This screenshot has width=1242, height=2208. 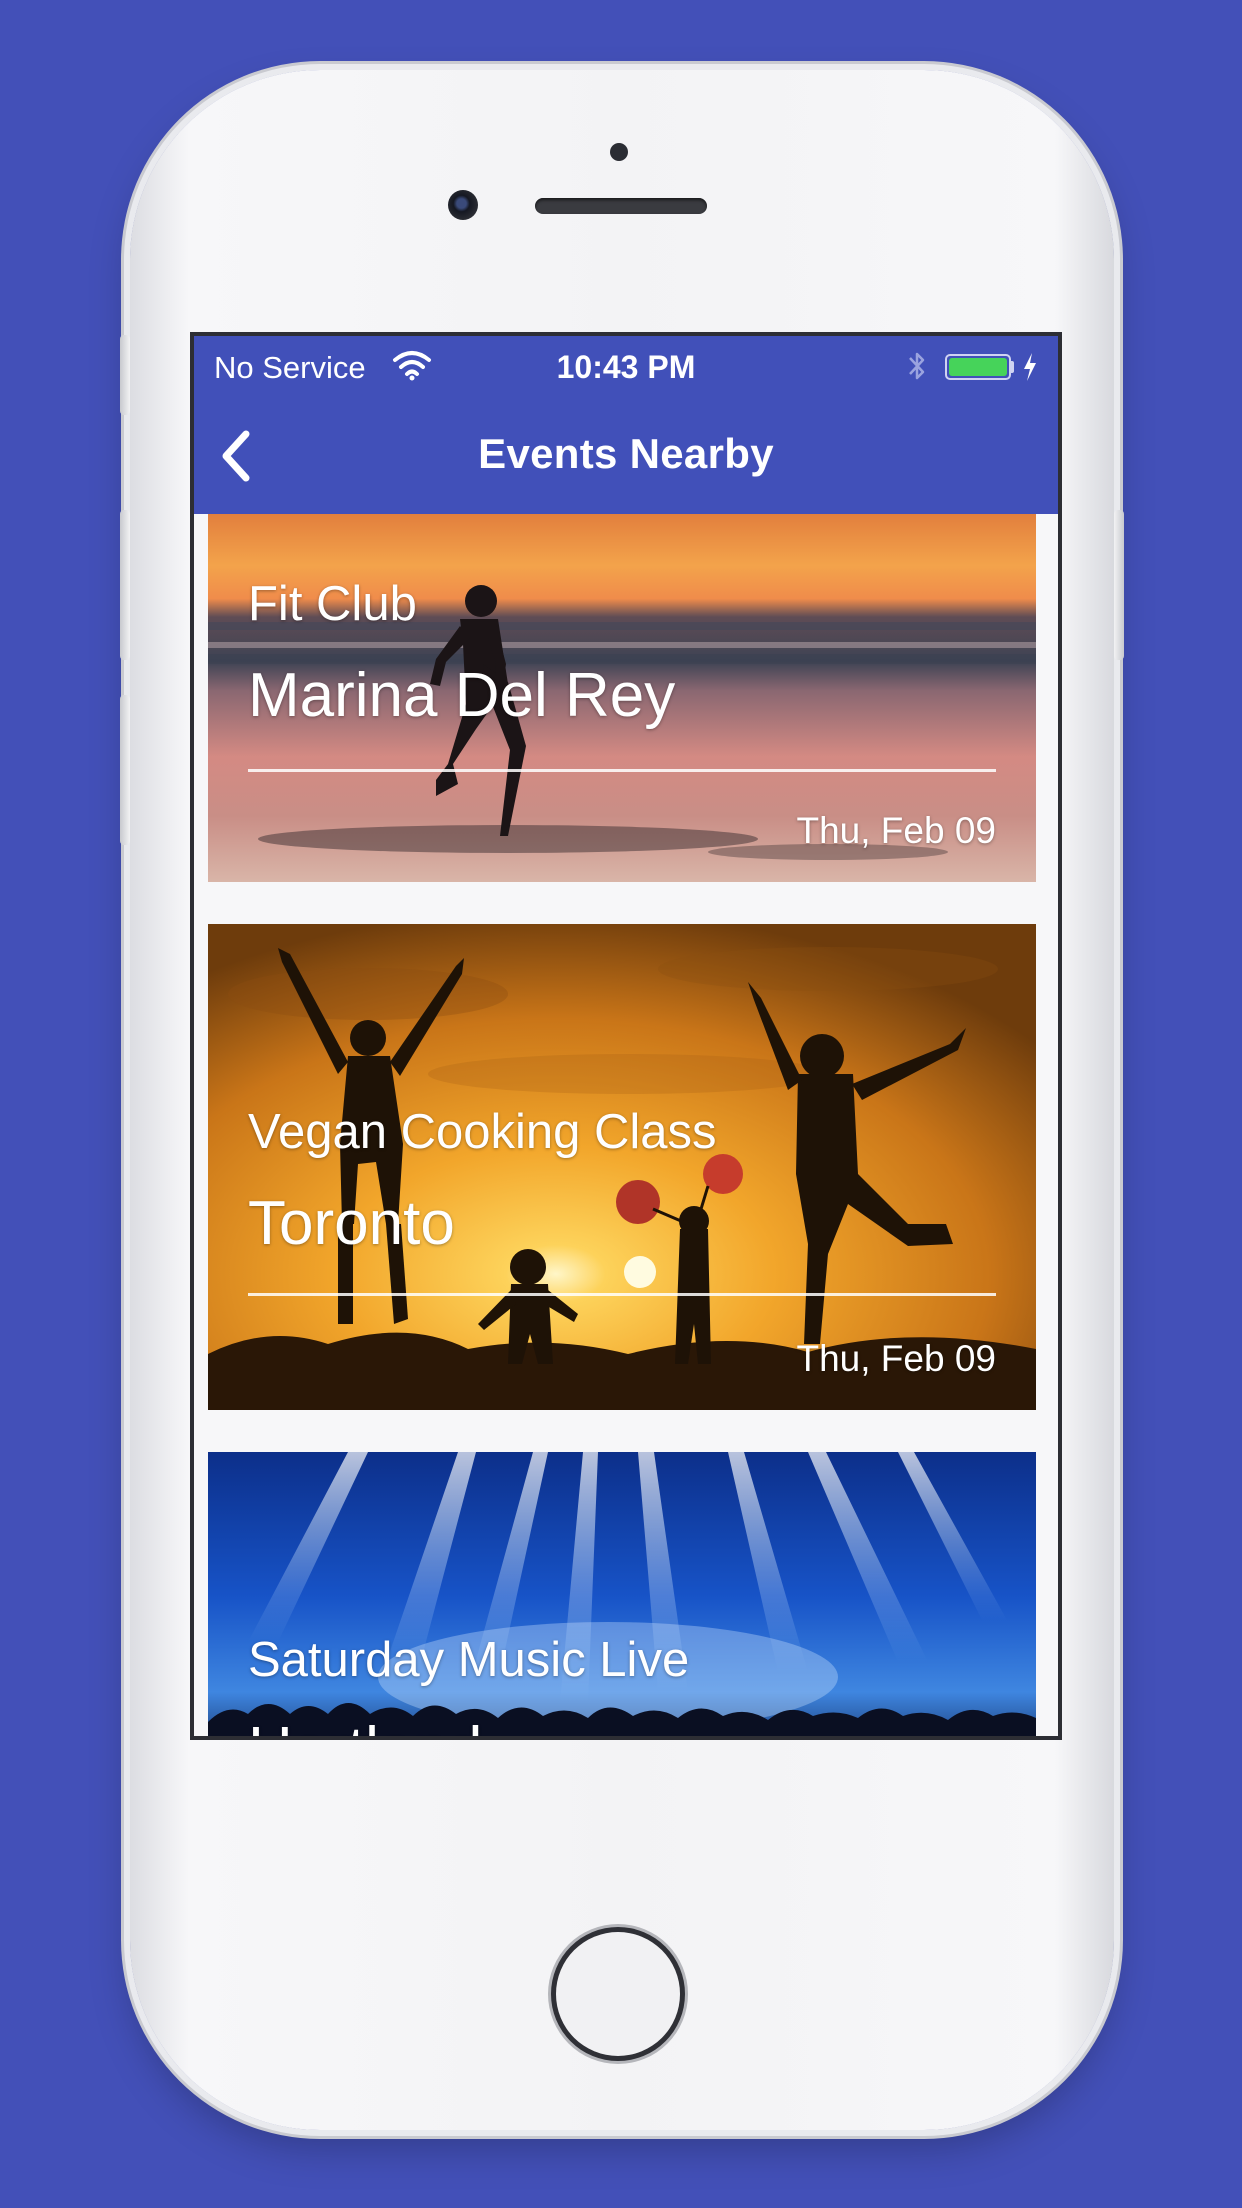 I want to click on navigation-bar: Events Nearby, so click(x=626, y=455).